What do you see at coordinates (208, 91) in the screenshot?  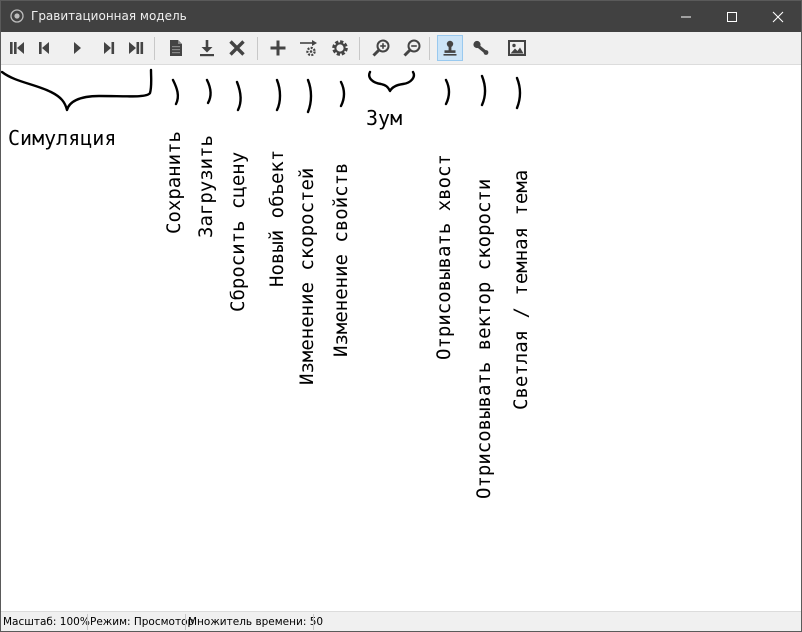 I see `connector-load` at bounding box center [208, 91].